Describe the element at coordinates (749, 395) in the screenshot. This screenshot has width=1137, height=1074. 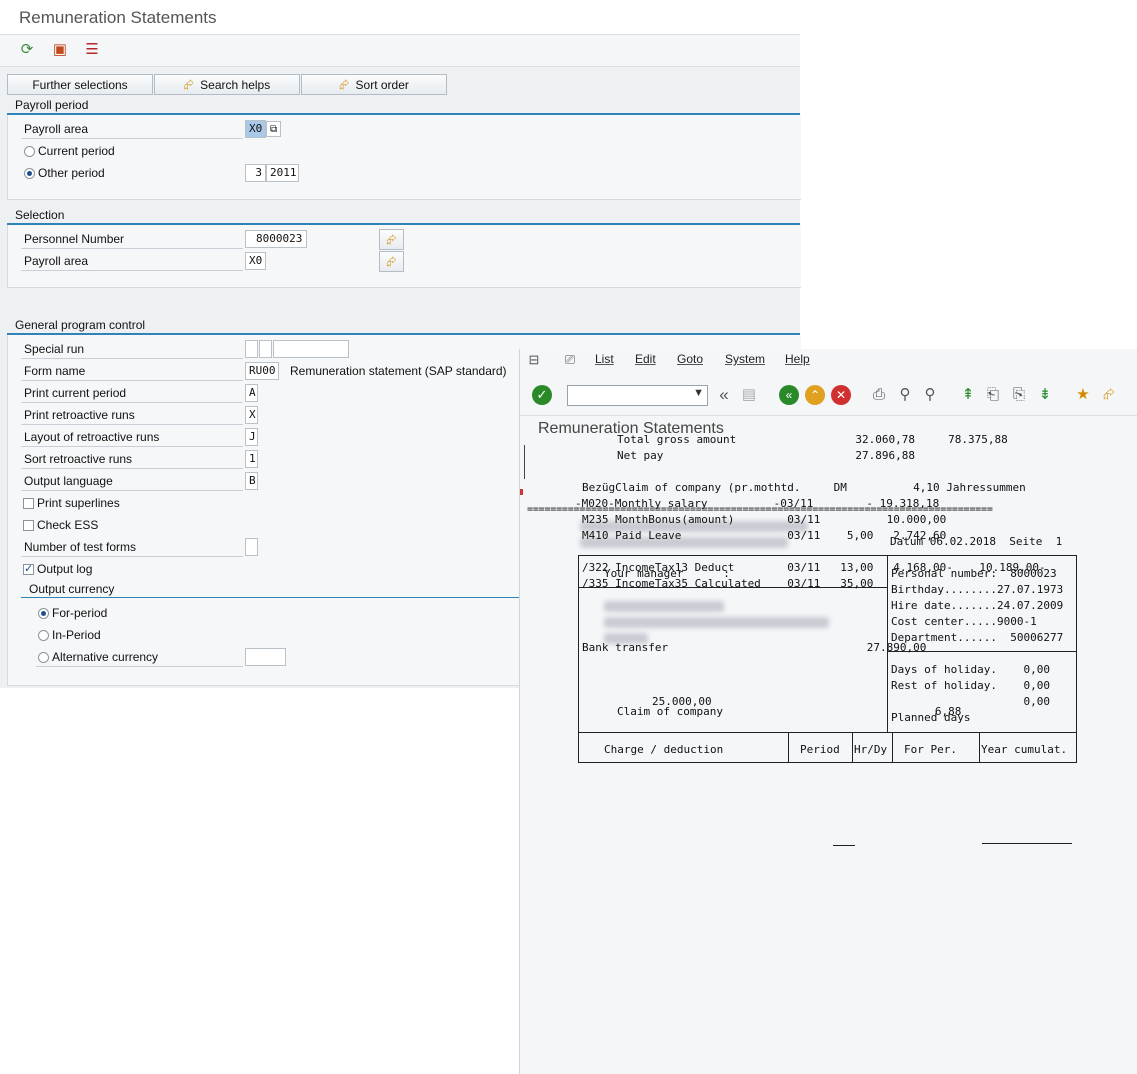
I see `save-icon: ▤` at that location.